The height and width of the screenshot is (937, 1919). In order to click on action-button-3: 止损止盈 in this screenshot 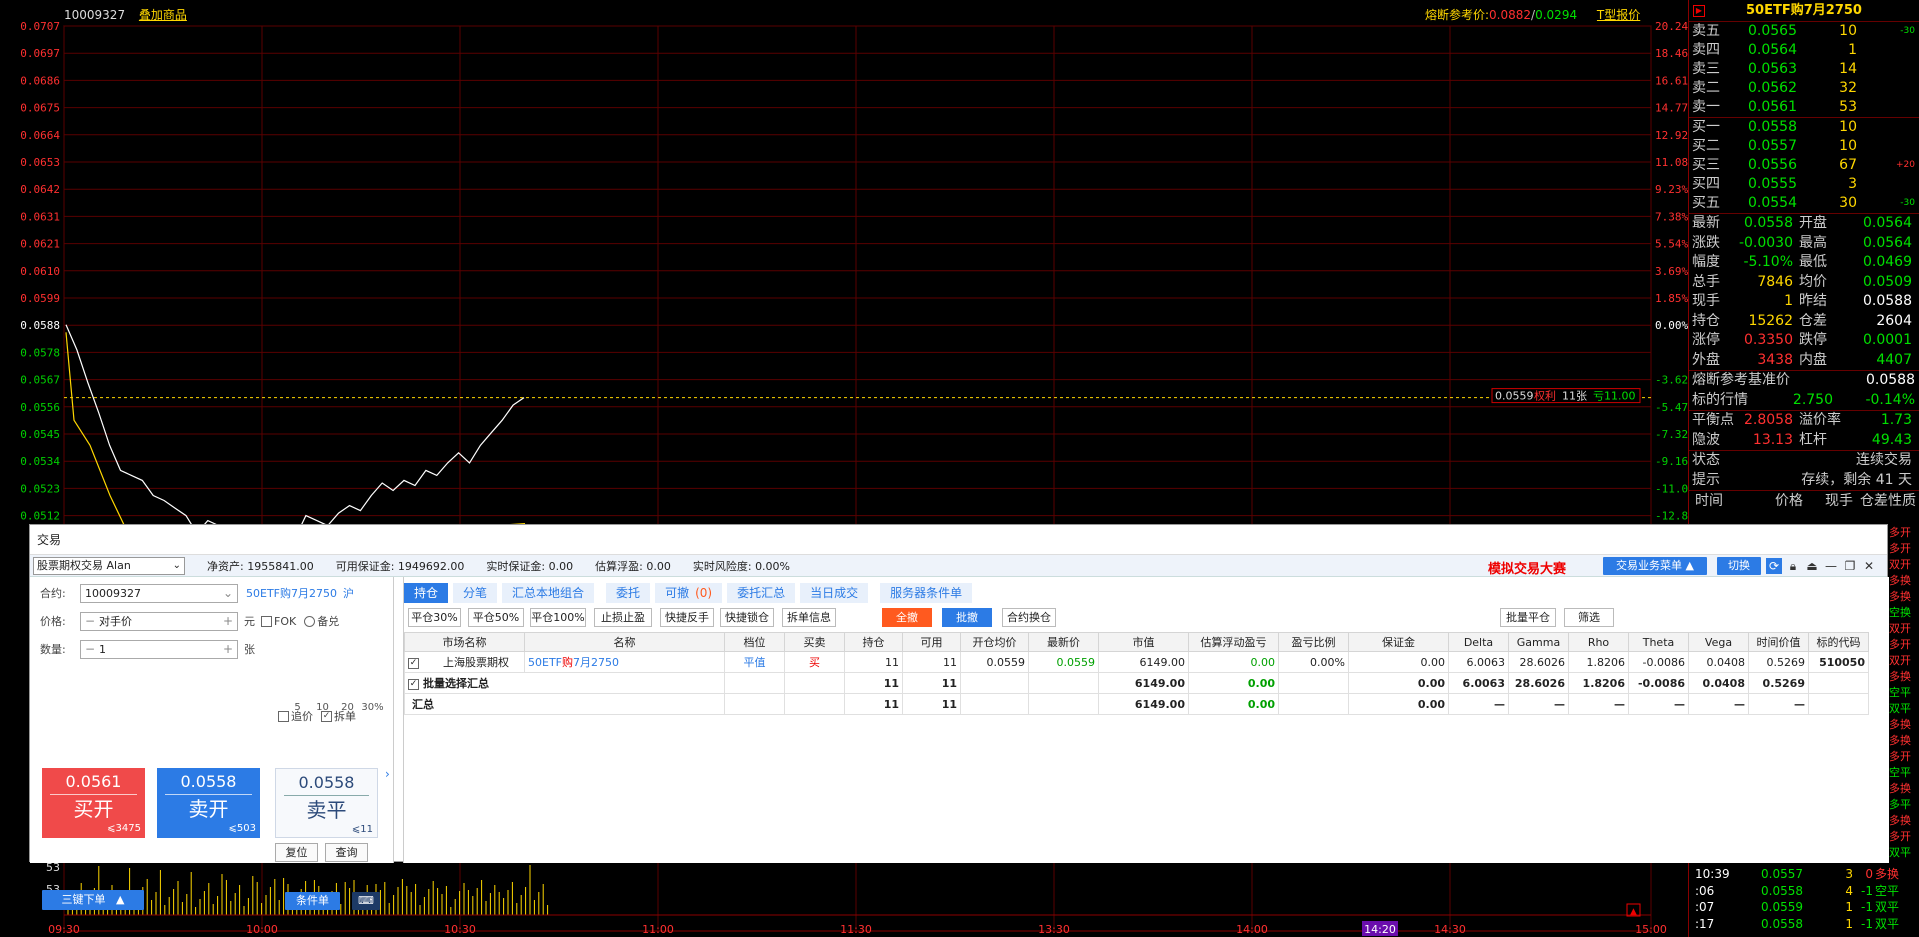, I will do `click(623, 617)`.